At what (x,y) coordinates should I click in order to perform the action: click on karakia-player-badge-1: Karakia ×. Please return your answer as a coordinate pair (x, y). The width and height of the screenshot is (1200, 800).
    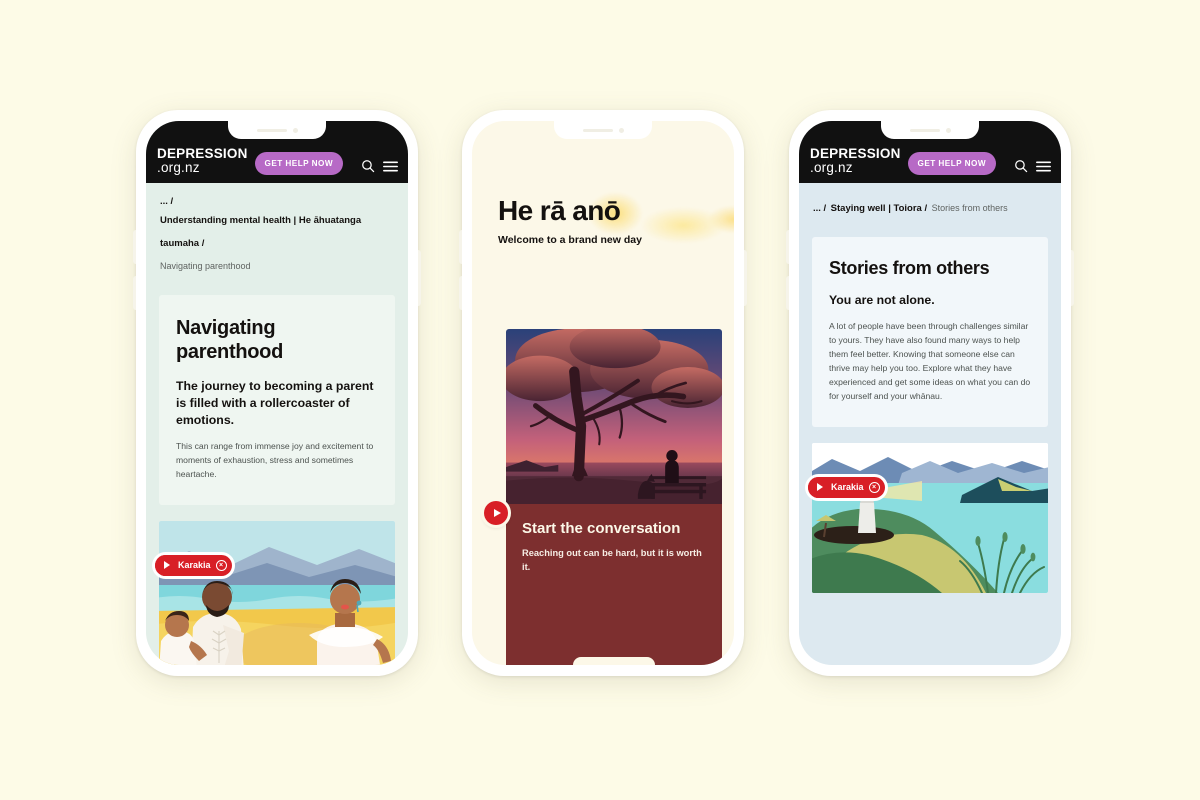
    Looking at the image, I should click on (193, 565).